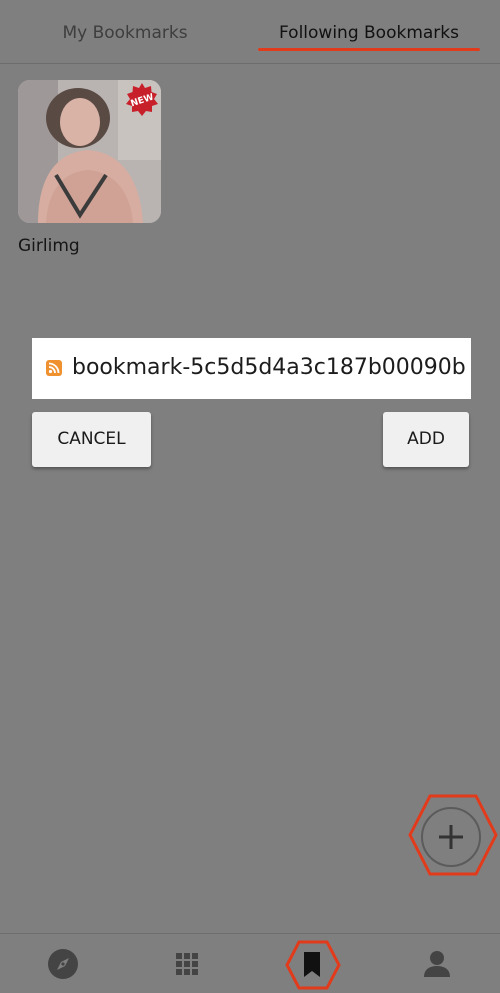 The width and height of the screenshot is (500, 993). I want to click on plus-icon, so click(451, 837).